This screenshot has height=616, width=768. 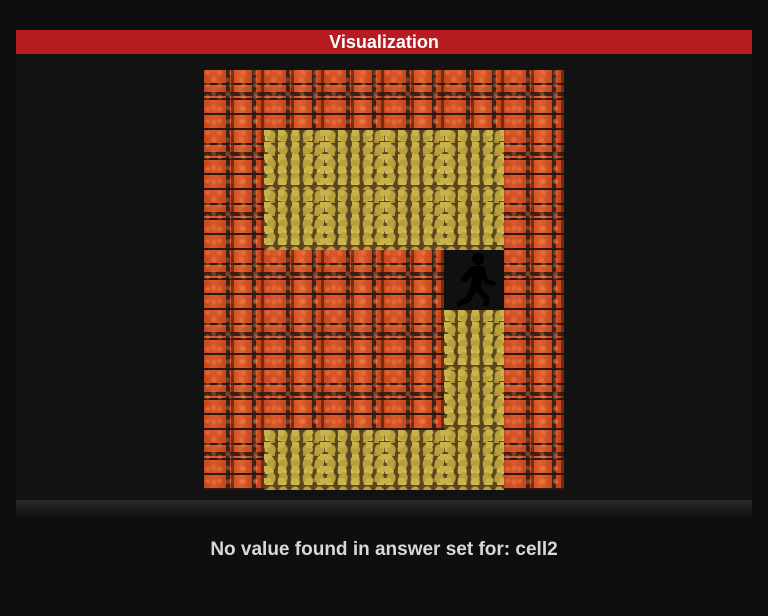 What do you see at coordinates (384, 549) in the screenshot?
I see `status-message: No value found in answer set for: cell2` at bounding box center [384, 549].